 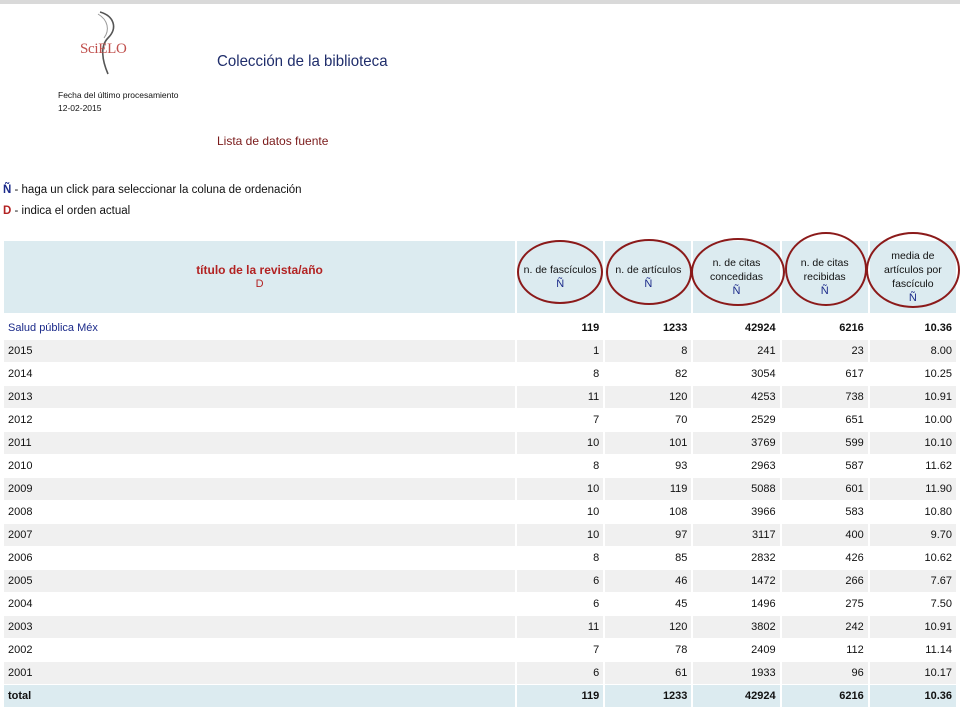 What do you see at coordinates (71, 211) in the screenshot?
I see `legend-order-text: - indica el orden actual` at bounding box center [71, 211].